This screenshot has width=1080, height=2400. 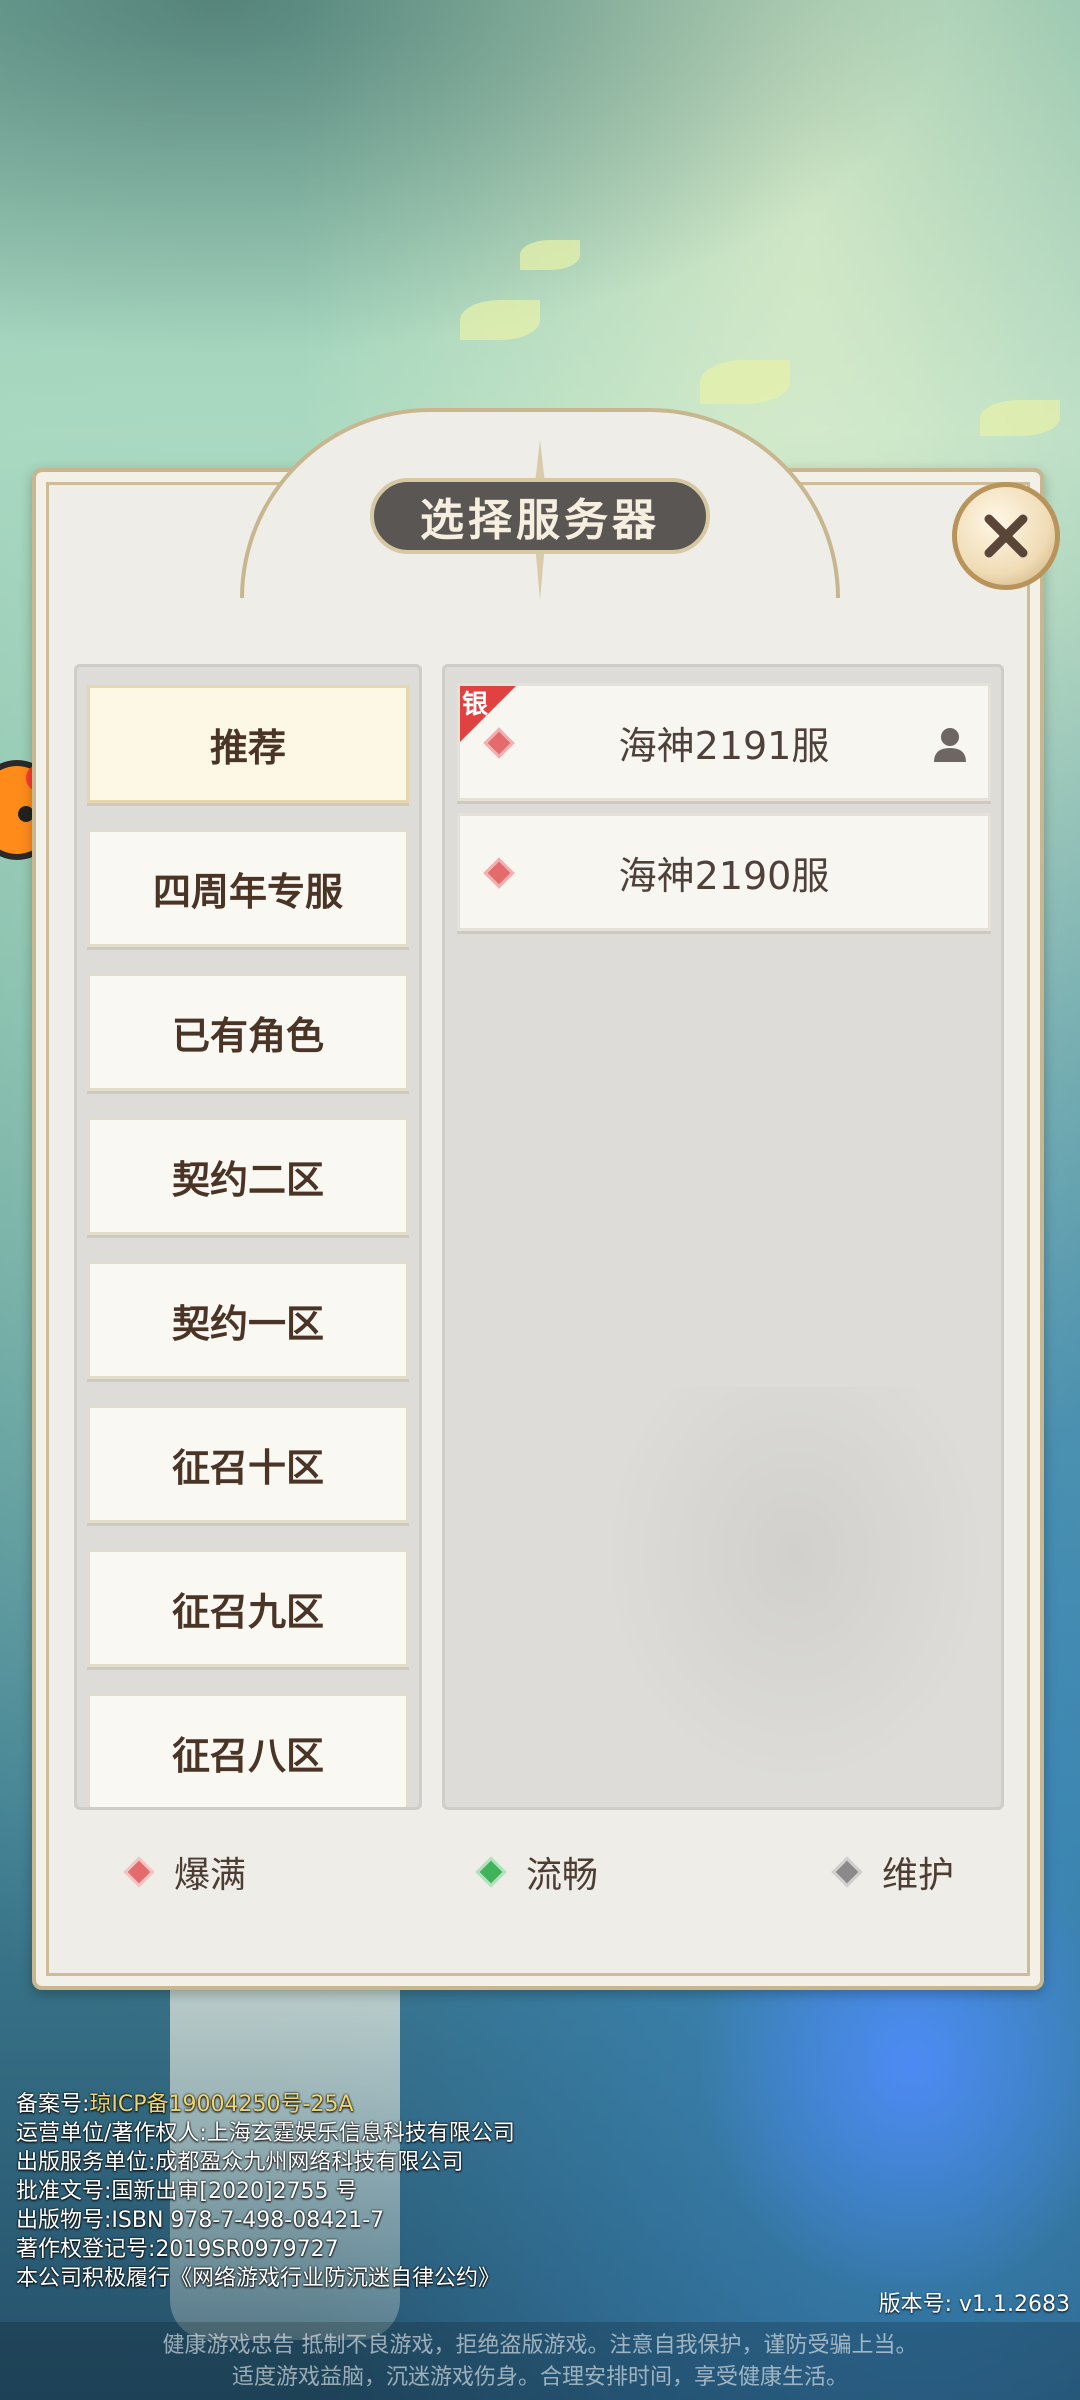 What do you see at coordinates (918, 1875) in the screenshot?
I see `legend-maintain-label: 维护` at bounding box center [918, 1875].